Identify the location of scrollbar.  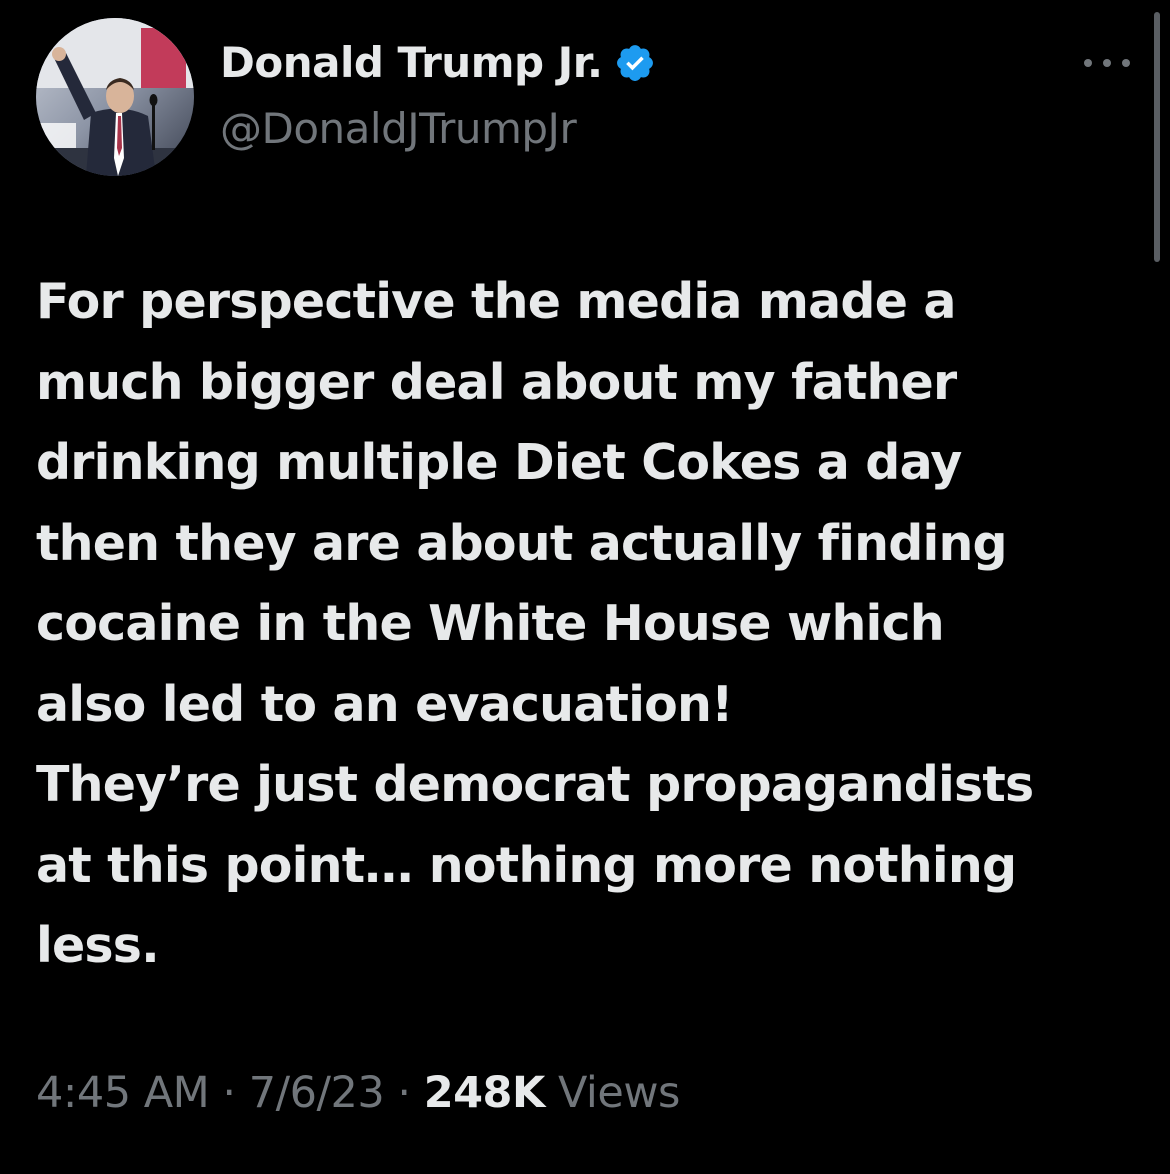
(1157, 137).